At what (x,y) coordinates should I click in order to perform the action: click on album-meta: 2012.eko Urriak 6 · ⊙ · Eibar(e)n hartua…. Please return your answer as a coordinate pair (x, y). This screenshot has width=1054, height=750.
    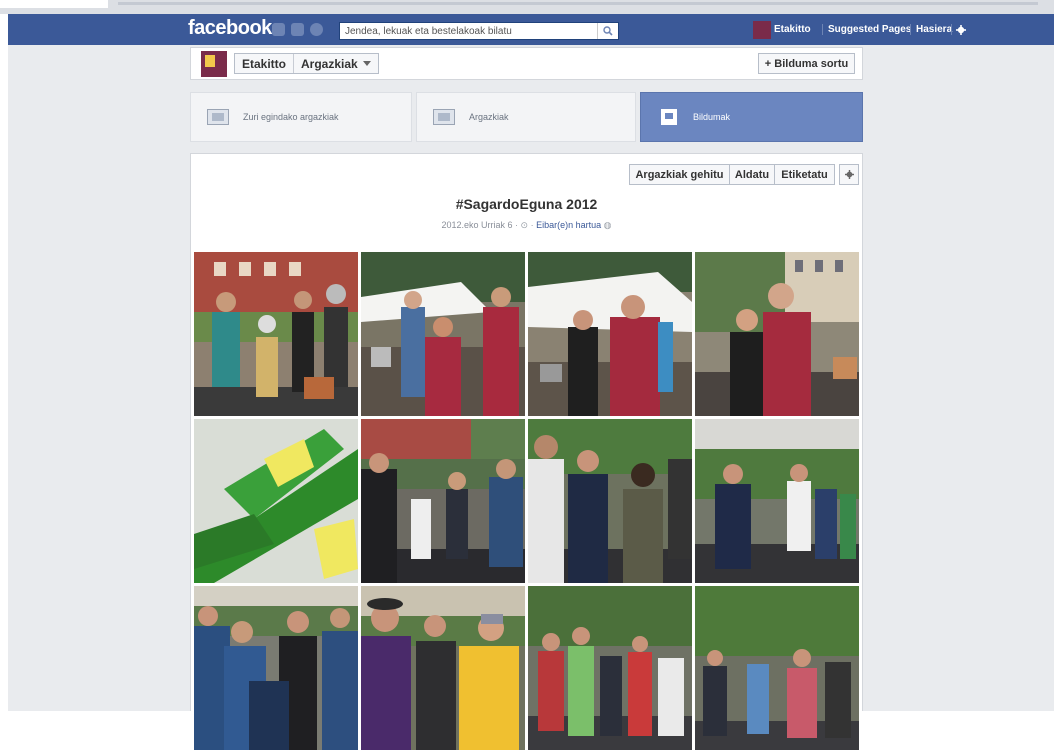
    Looking at the image, I should click on (526, 225).